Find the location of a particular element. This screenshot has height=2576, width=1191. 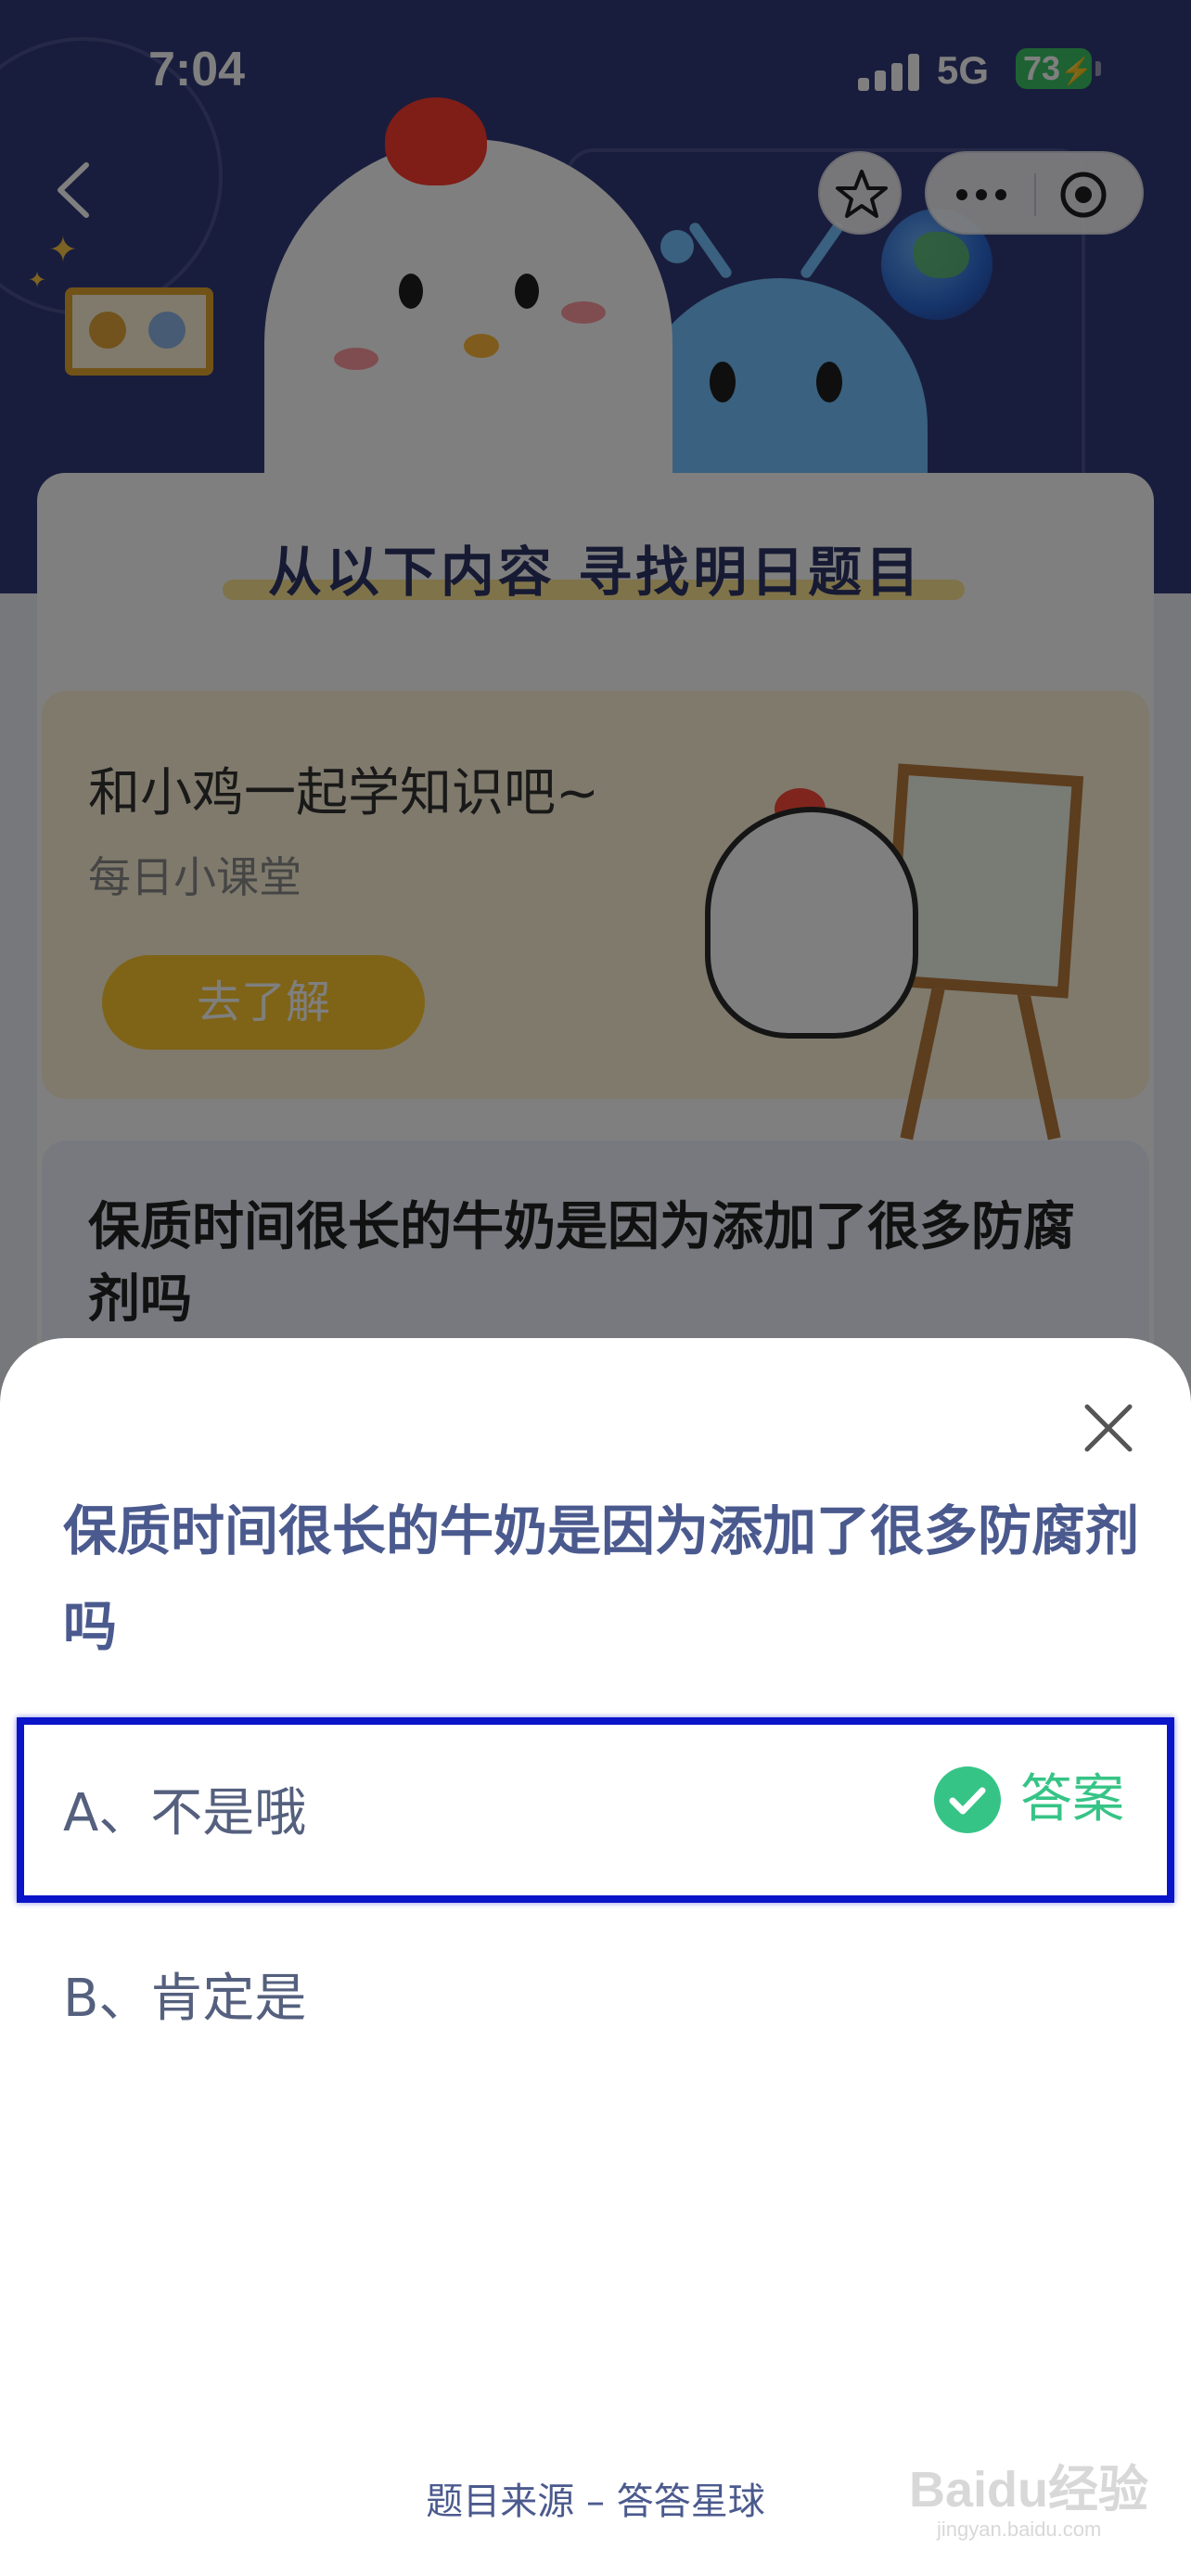

baidu-watermark: Baidu经验 jingyan.baidu.com is located at coordinates (1034, 2494).